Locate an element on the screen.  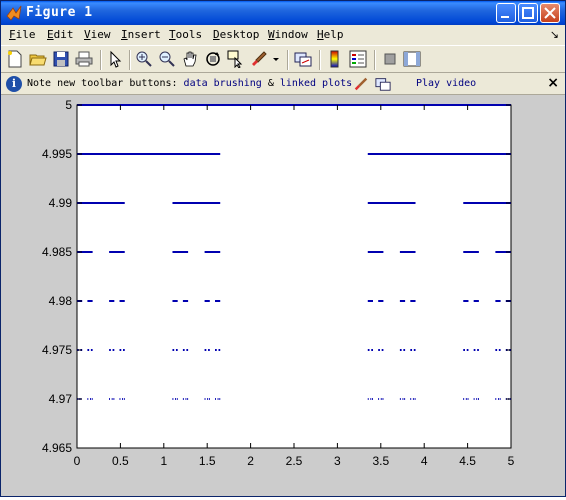
close-icon is located at coordinates (550, 13).